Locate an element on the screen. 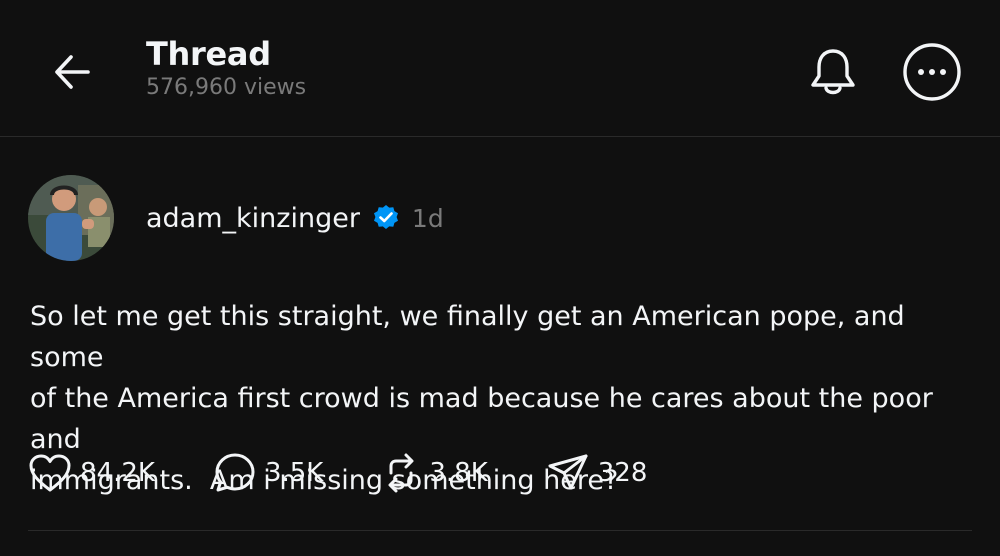 This screenshot has width=1000, height=556. back-button is located at coordinates (72, 72).